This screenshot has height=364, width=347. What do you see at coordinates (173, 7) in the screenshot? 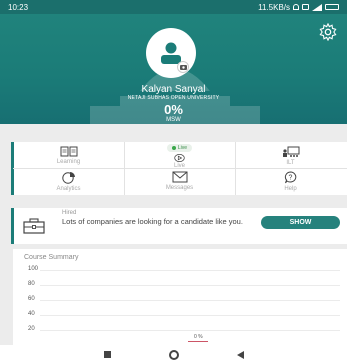
I see `status-bar: 10:23 11.5KB/s` at bounding box center [173, 7].